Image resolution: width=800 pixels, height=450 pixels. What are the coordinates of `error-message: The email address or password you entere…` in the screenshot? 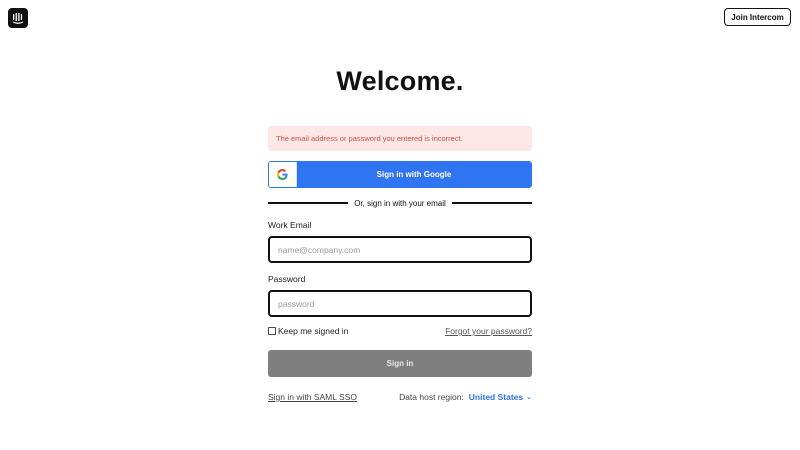 It's located at (400, 138).